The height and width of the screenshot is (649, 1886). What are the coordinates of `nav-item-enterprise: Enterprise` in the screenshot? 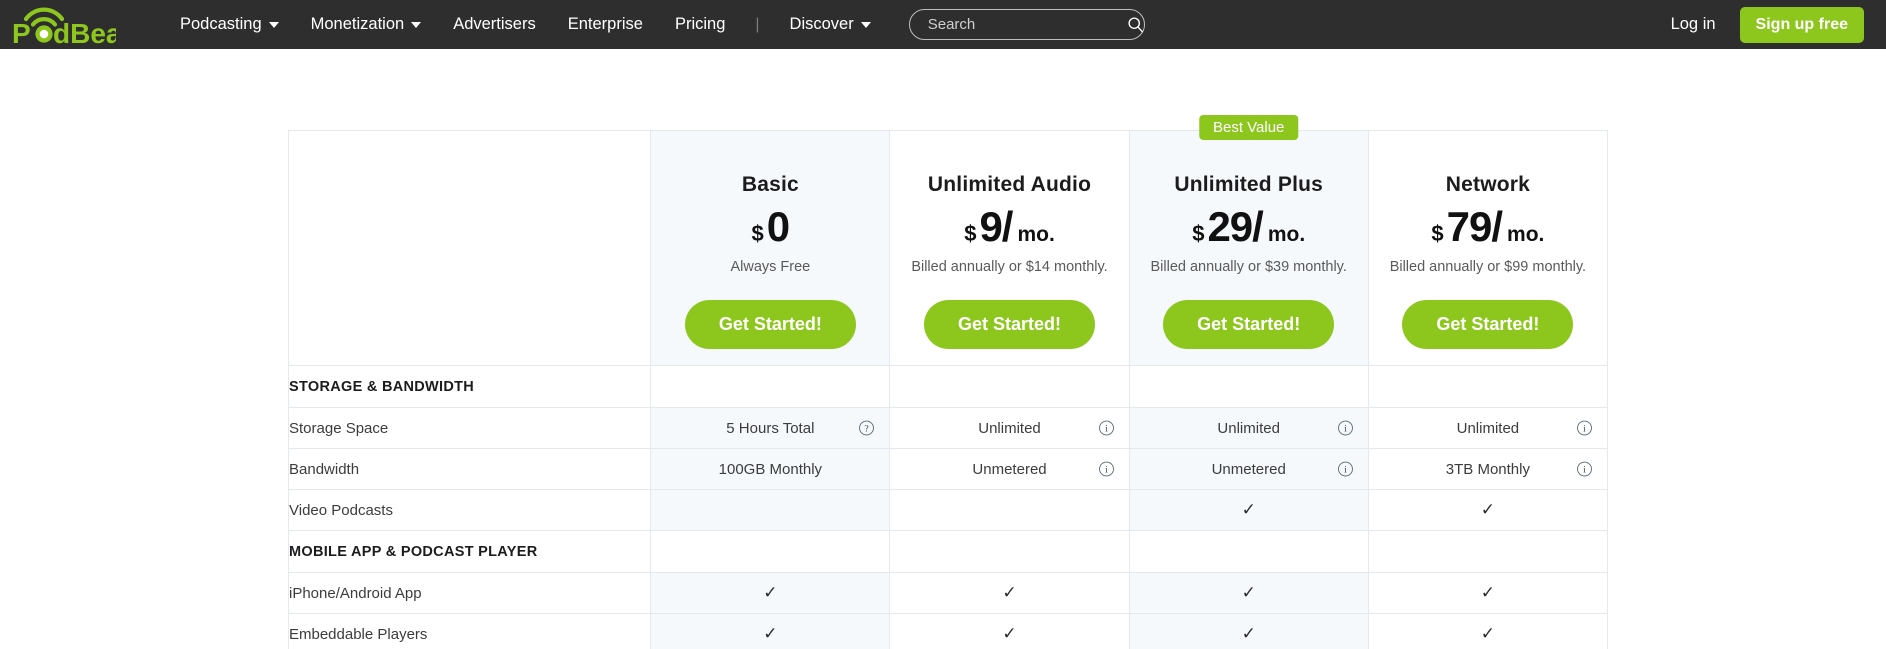 It's located at (605, 24).